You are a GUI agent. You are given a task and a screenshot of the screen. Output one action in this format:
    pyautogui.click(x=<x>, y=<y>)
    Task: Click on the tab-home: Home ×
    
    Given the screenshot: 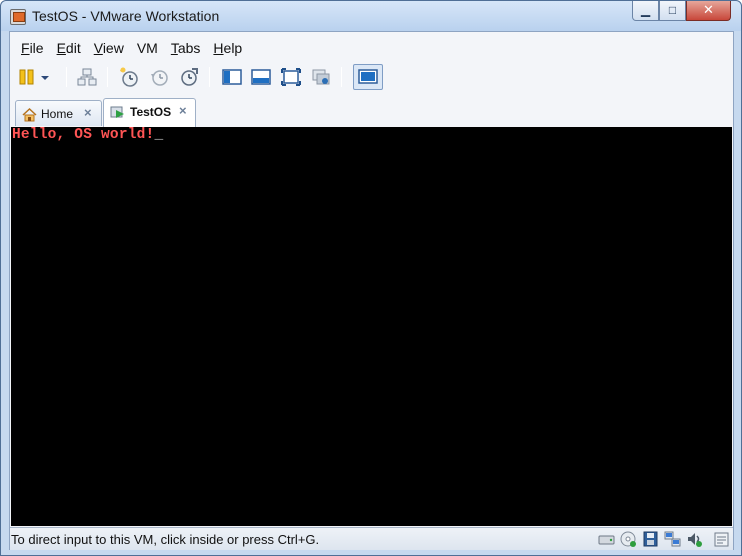 What is the action you would take?
    pyautogui.click(x=58, y=113)
    